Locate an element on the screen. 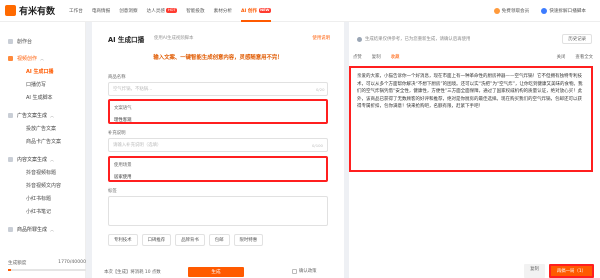 The width and height of the screenshot is (600, 278). agree-checkbox: 确认政策 is located at coordinates (304, 271).